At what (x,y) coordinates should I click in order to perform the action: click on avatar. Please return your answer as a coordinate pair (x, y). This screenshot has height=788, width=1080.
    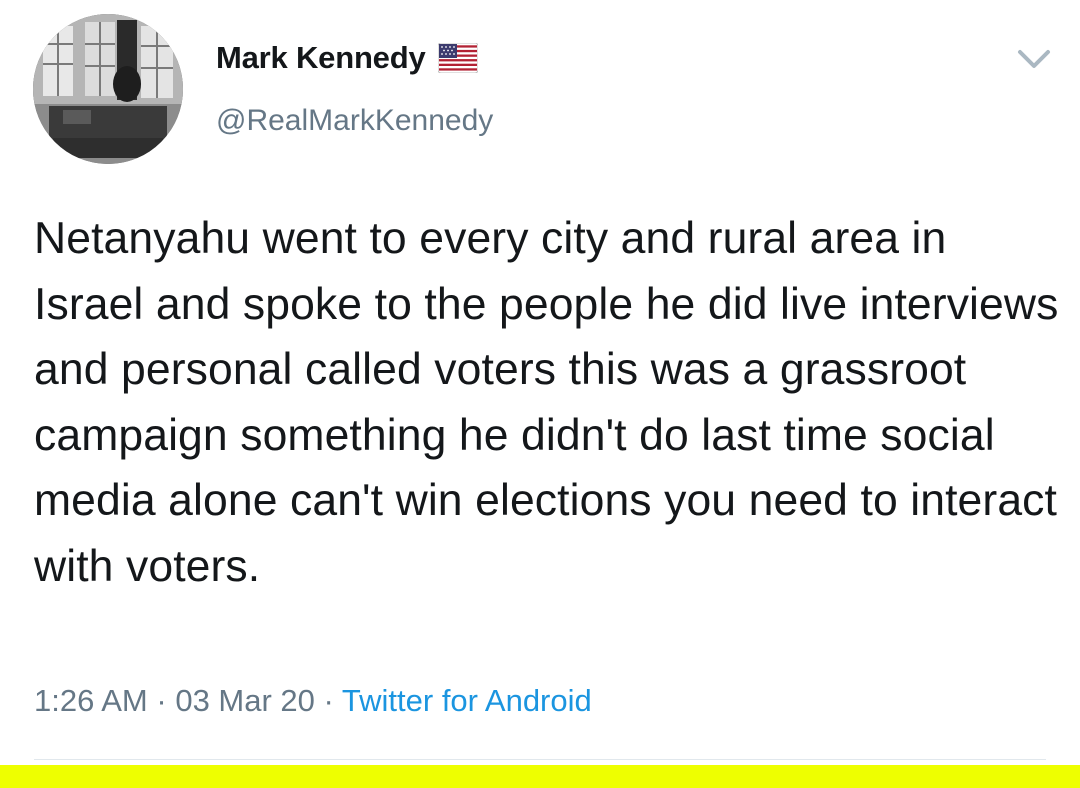
    Looking at the image, I should click on (108, 89).